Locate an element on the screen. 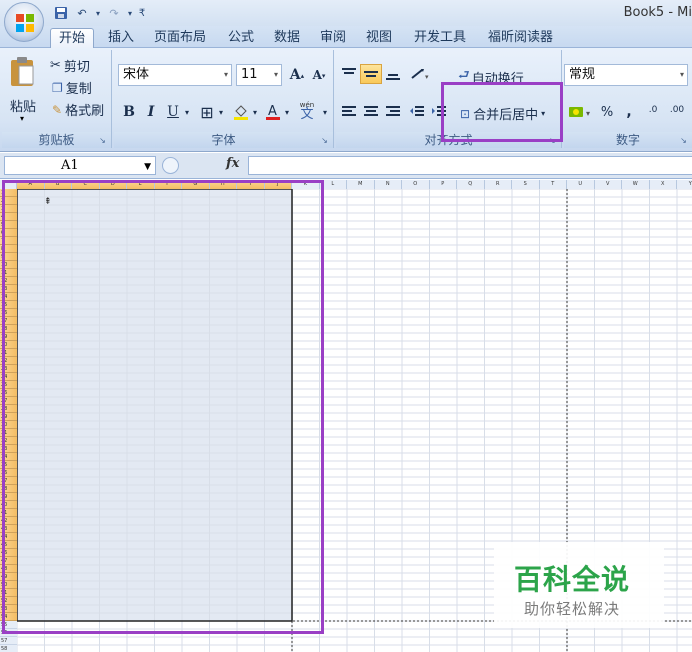 Image resolution: width=692 pixels, height=652 pixels. bold-button: B is located at coordinates (129, 112).